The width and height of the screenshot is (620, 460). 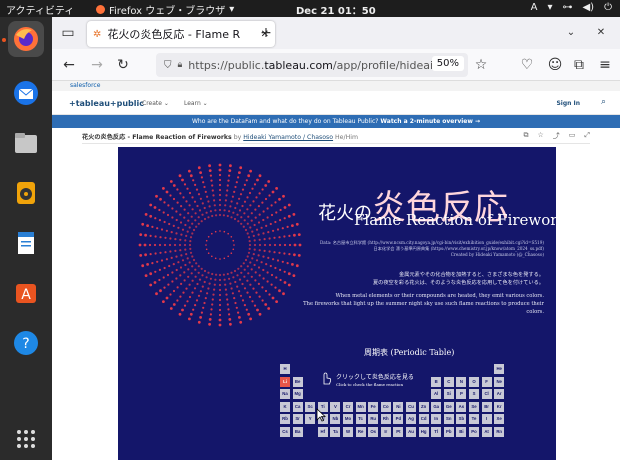 What do you see at coordinates (373, 406) in the screenshot?
I see `element-fe: Fe` at bounding box center [373, 406].